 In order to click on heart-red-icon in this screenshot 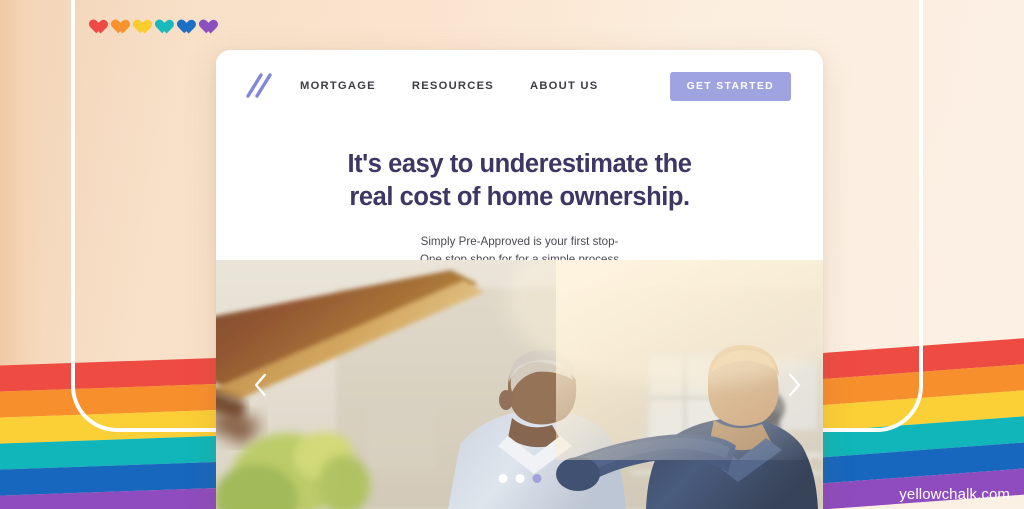, I will do `click(94, 22)`.